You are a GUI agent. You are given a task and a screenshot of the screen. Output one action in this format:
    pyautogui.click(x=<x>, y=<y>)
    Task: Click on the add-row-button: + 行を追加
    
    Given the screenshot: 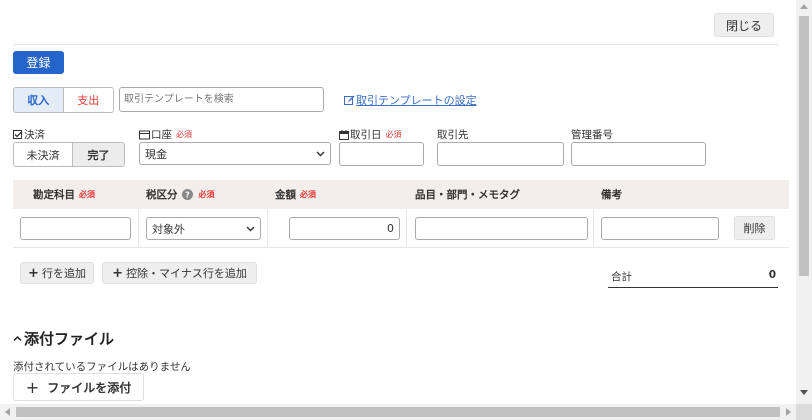 What is the action you would take?
    pyautogui.click(x=57, y=273)
    